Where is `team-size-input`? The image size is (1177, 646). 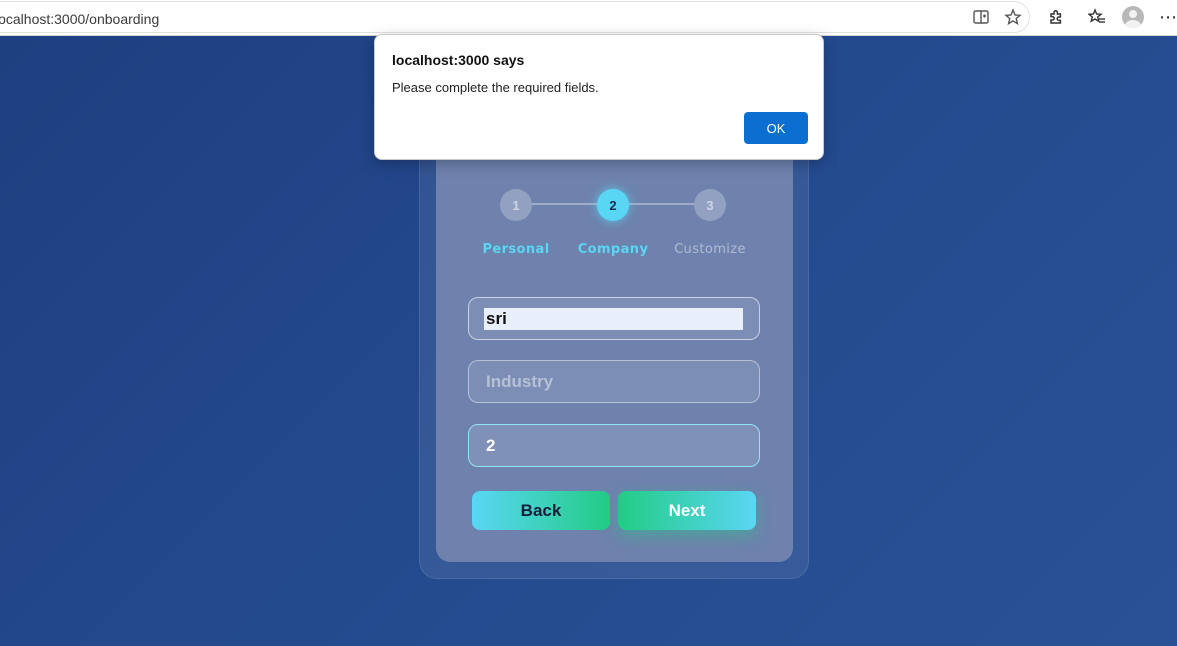 team-size-input is located at coordinates (614, 445).